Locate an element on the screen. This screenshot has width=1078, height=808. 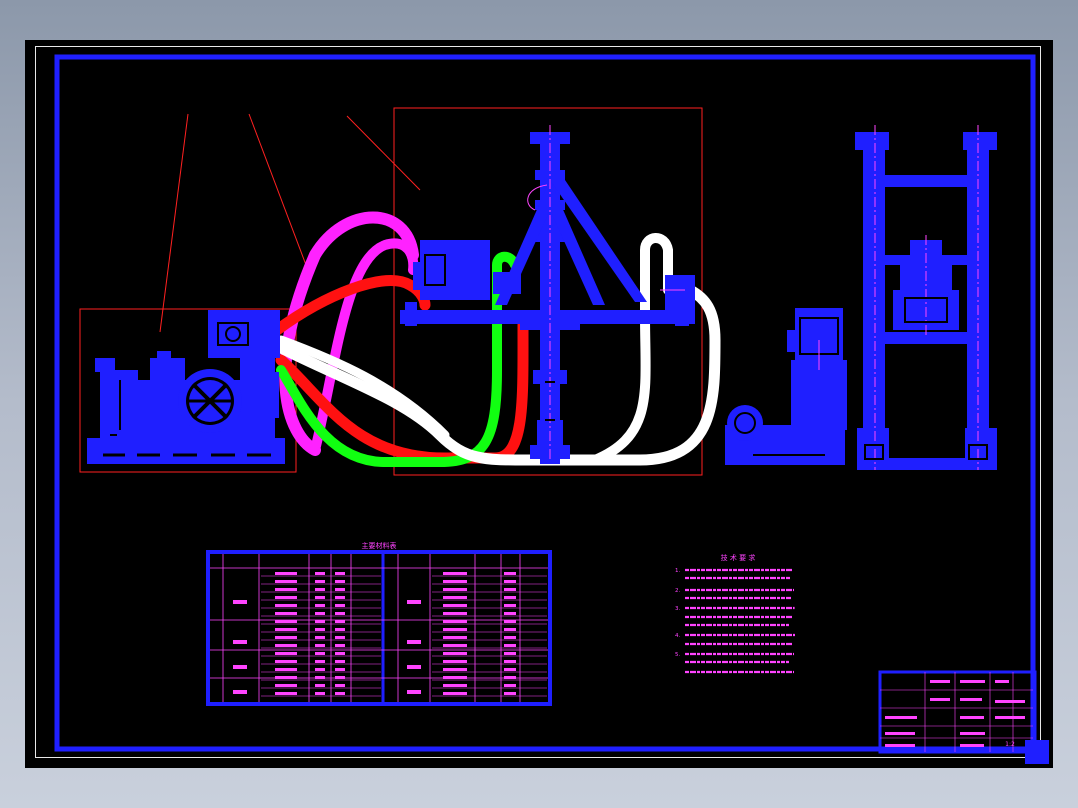
flywheel-icon is located at coordinates (210, 401).